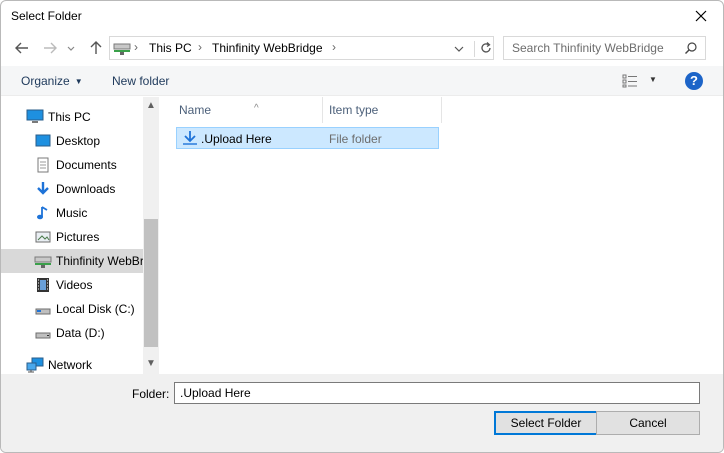 This screenshot has height=453, width=724. Describe the element at coordinates (354, 110) in the screenshot. I see `column-type-label: Item type` at that location.